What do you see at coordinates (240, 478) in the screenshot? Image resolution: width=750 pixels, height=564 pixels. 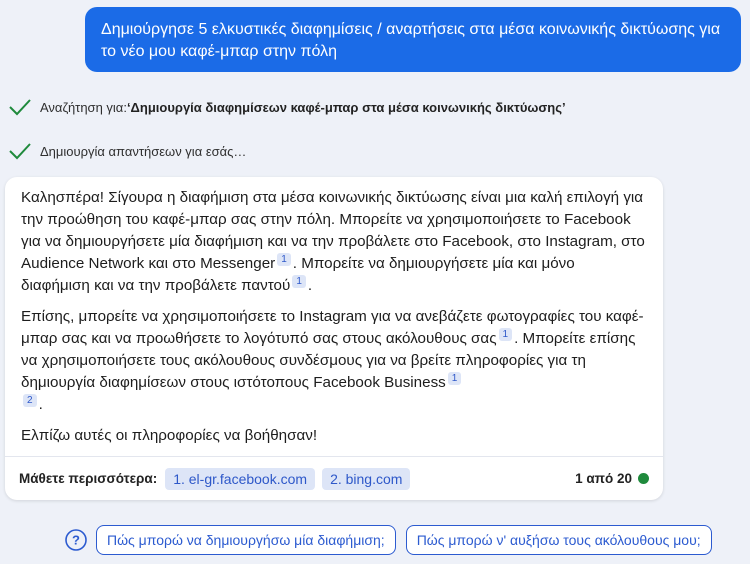 I see `source-link-facebook: 1. el-gr.facebook.com` at bounding box center [240, 478].